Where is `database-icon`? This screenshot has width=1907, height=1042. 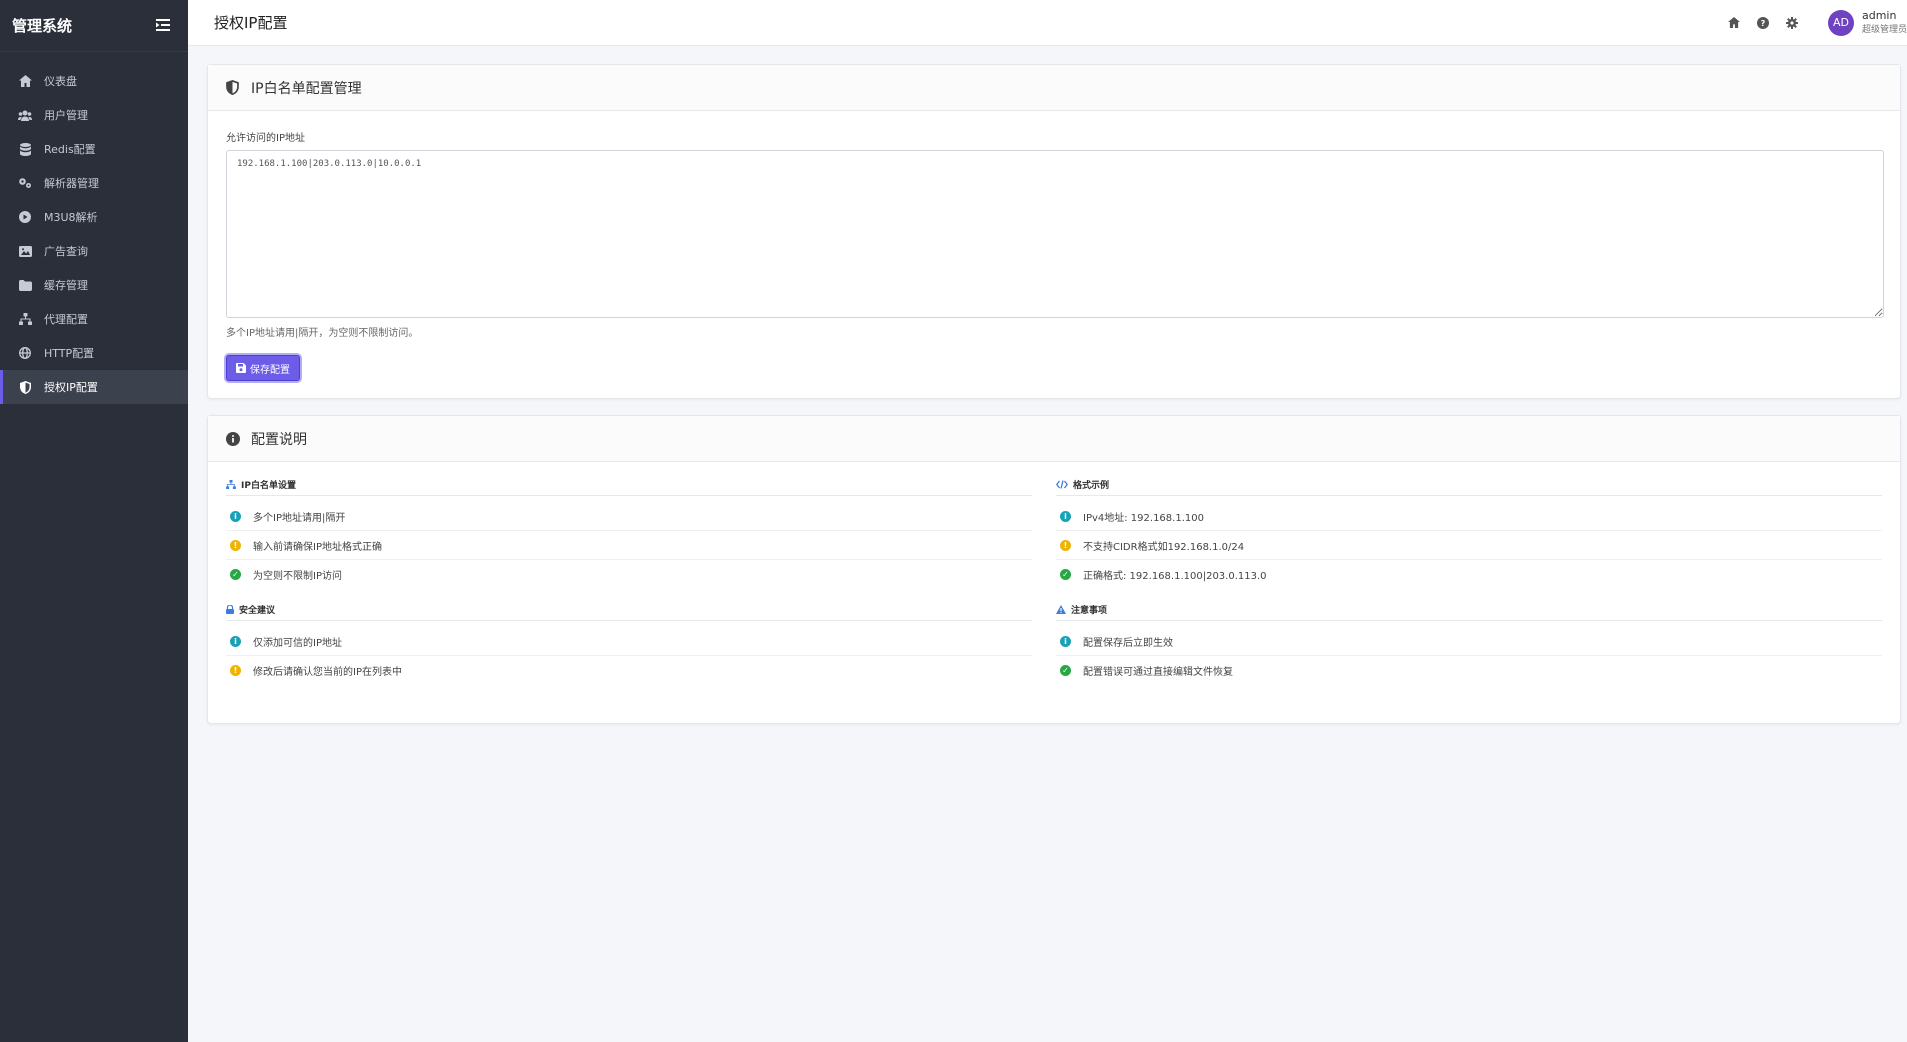
database-icon is located at coordinates (25, 149).